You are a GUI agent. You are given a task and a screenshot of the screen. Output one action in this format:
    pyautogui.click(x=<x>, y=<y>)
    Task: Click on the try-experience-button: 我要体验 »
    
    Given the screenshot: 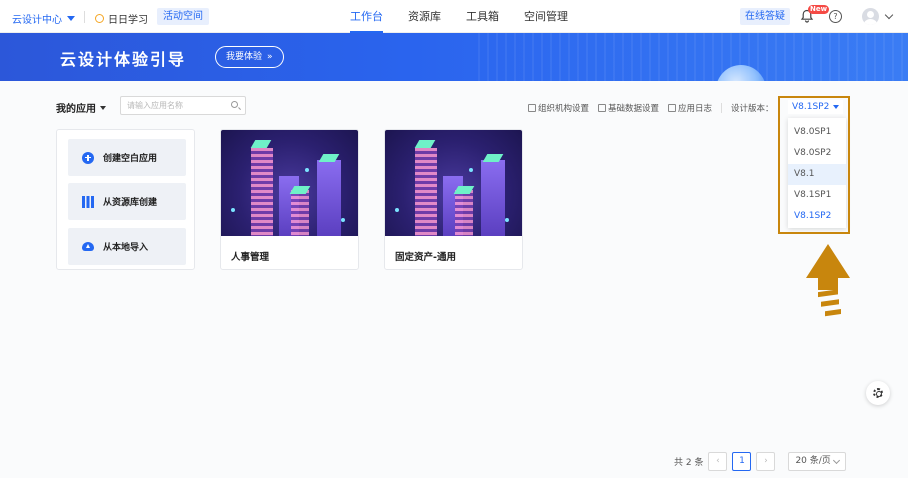 What is the action you would take?
    pyautogui.click(x=249, y=57)
    